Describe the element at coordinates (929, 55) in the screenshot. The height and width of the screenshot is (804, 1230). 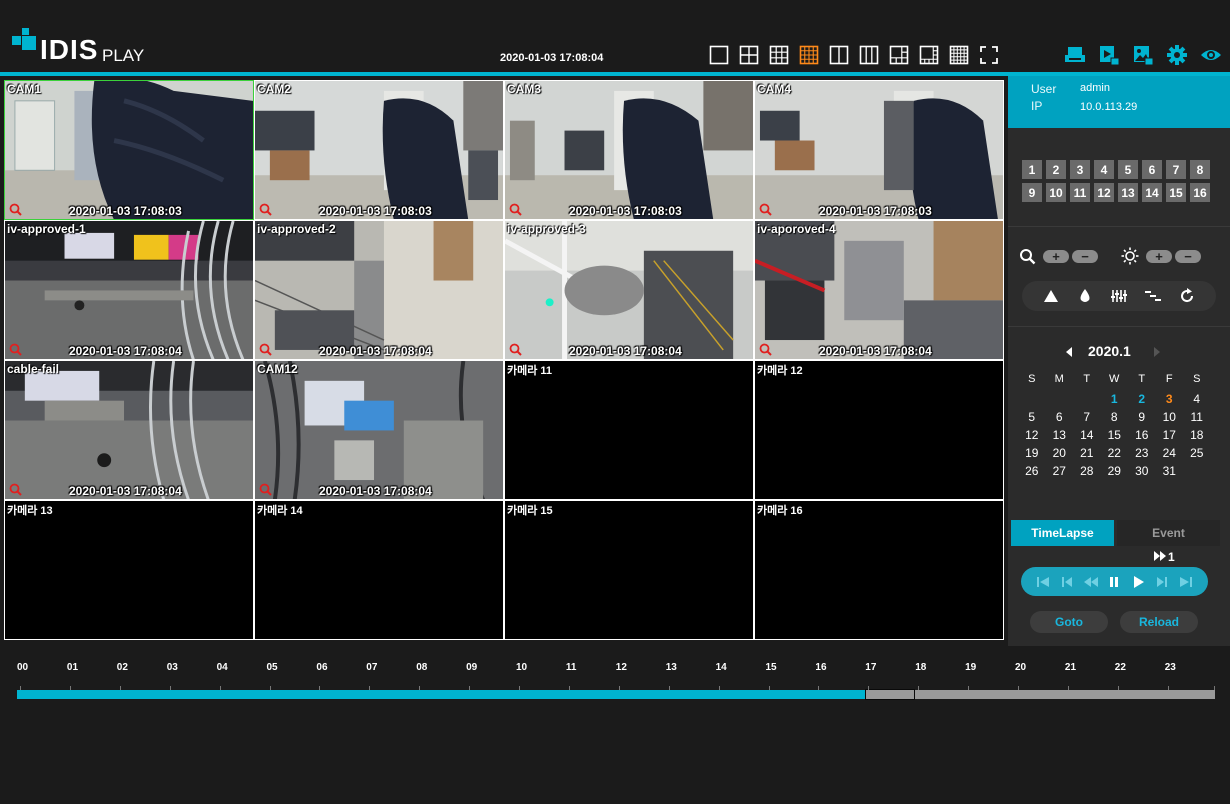
I see `layout-1plus7-button` at that location.